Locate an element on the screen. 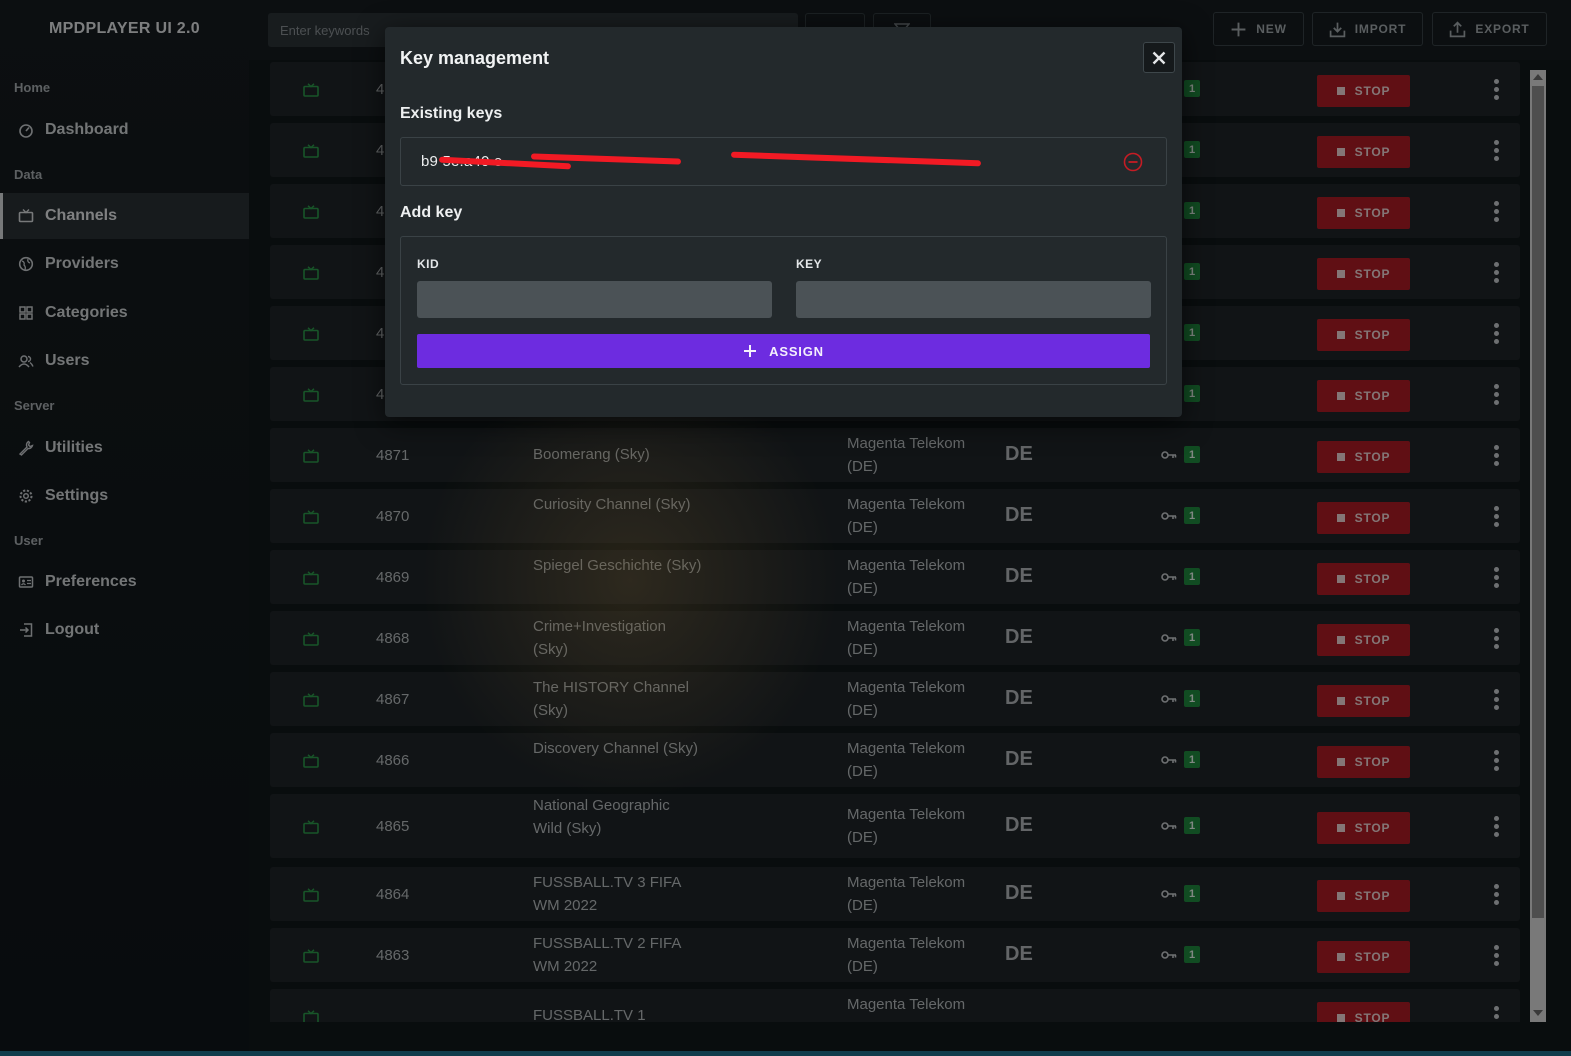 Image resolution: width=1571 pixels, height=1056 pixels. kid-input is located at coordinates (594, 299).